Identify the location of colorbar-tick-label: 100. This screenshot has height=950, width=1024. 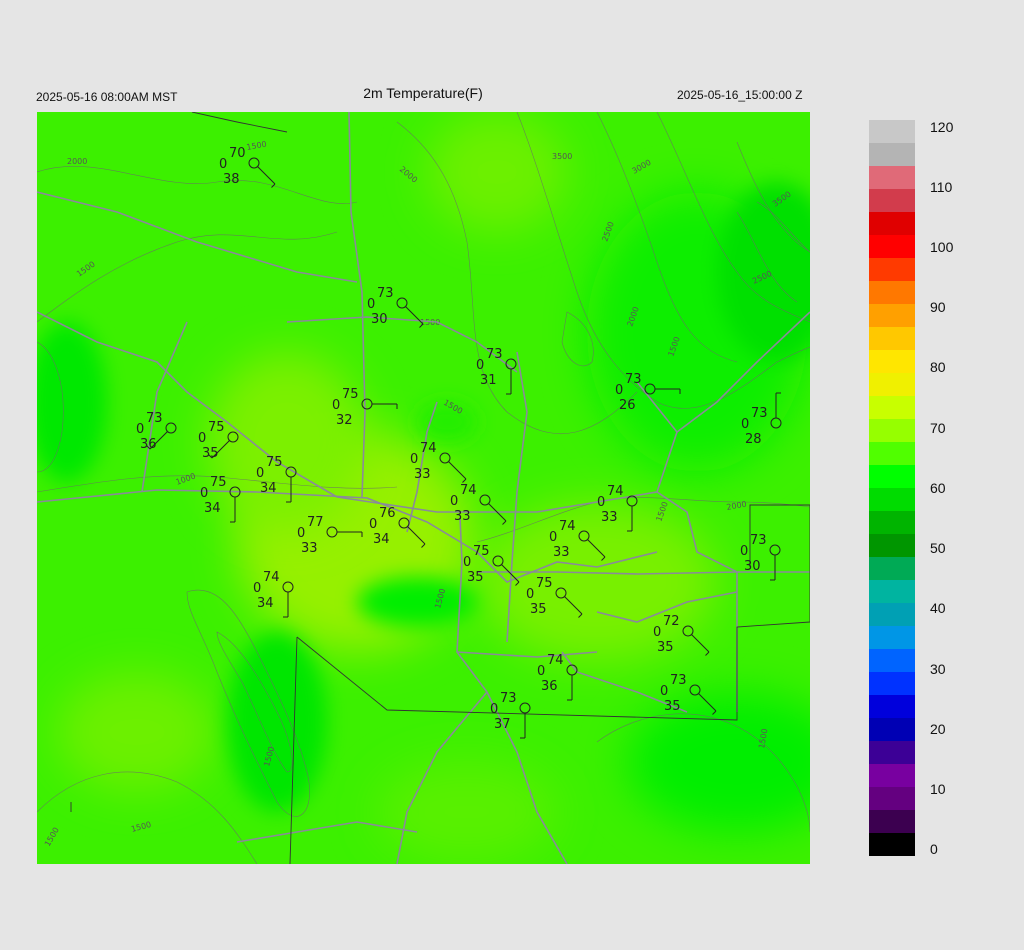
(942, 247).